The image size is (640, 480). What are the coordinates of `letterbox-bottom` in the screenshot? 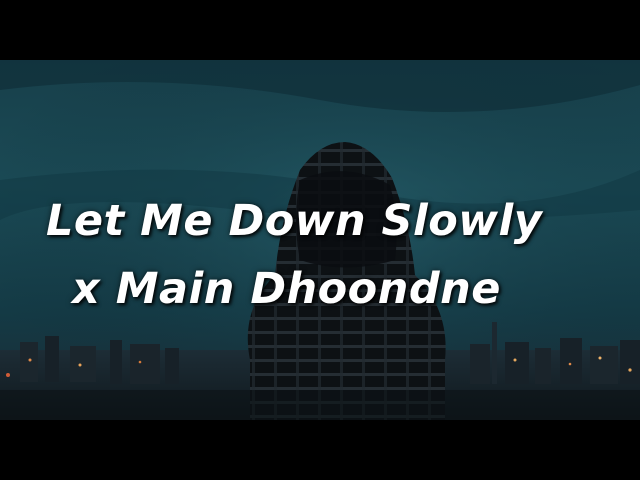 It's located at (320, 450).